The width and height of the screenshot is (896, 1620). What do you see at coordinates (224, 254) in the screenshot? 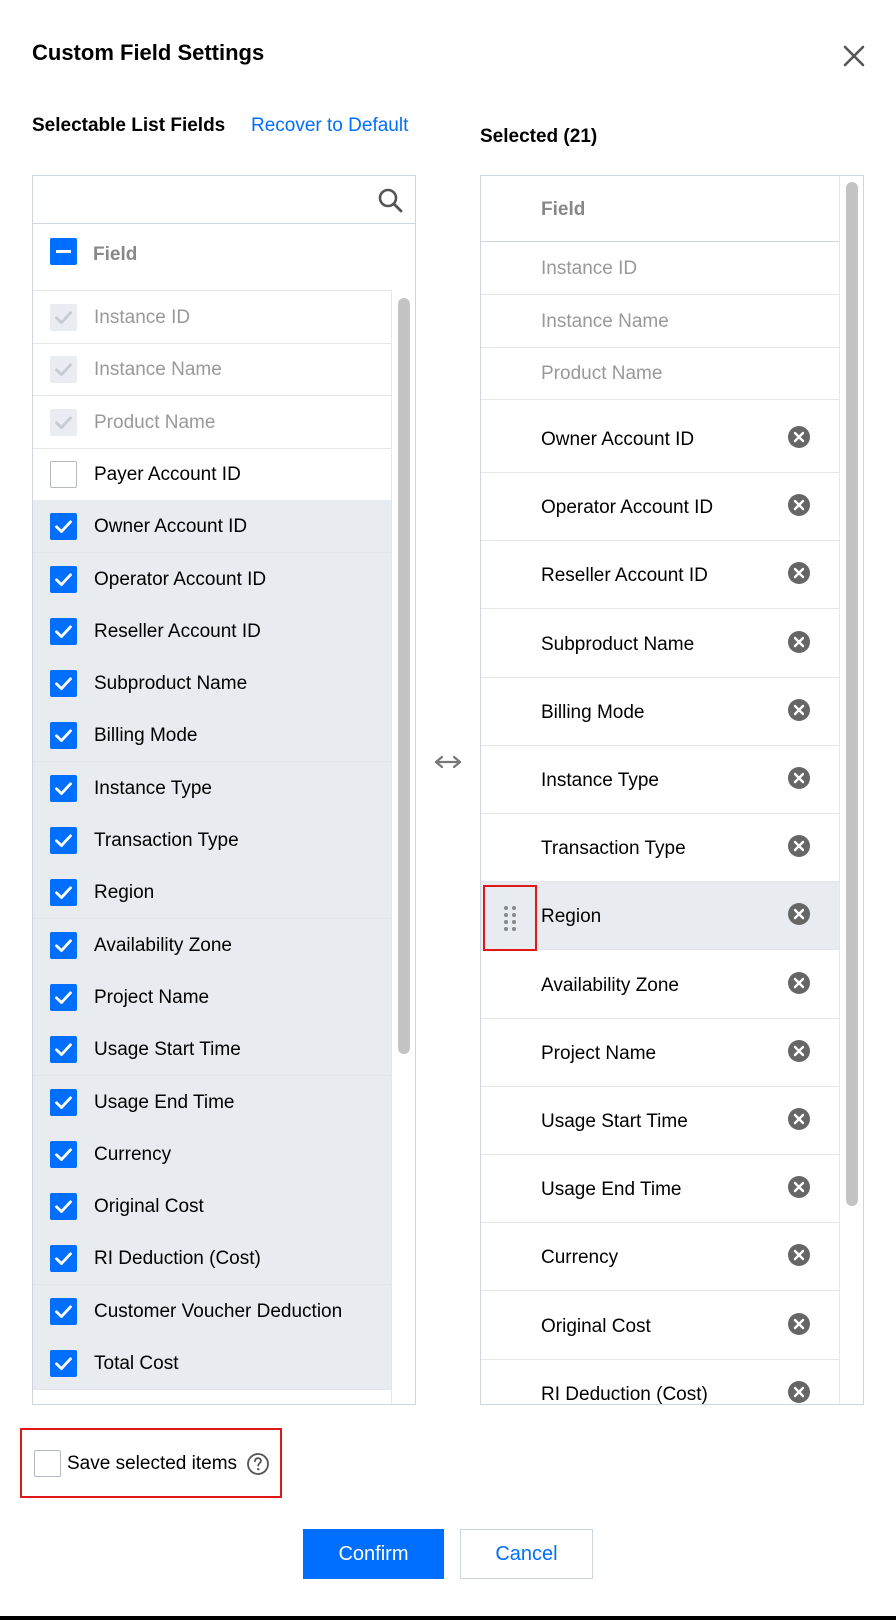
I see `select-all-row: Field` at bounding box center [224, 254].